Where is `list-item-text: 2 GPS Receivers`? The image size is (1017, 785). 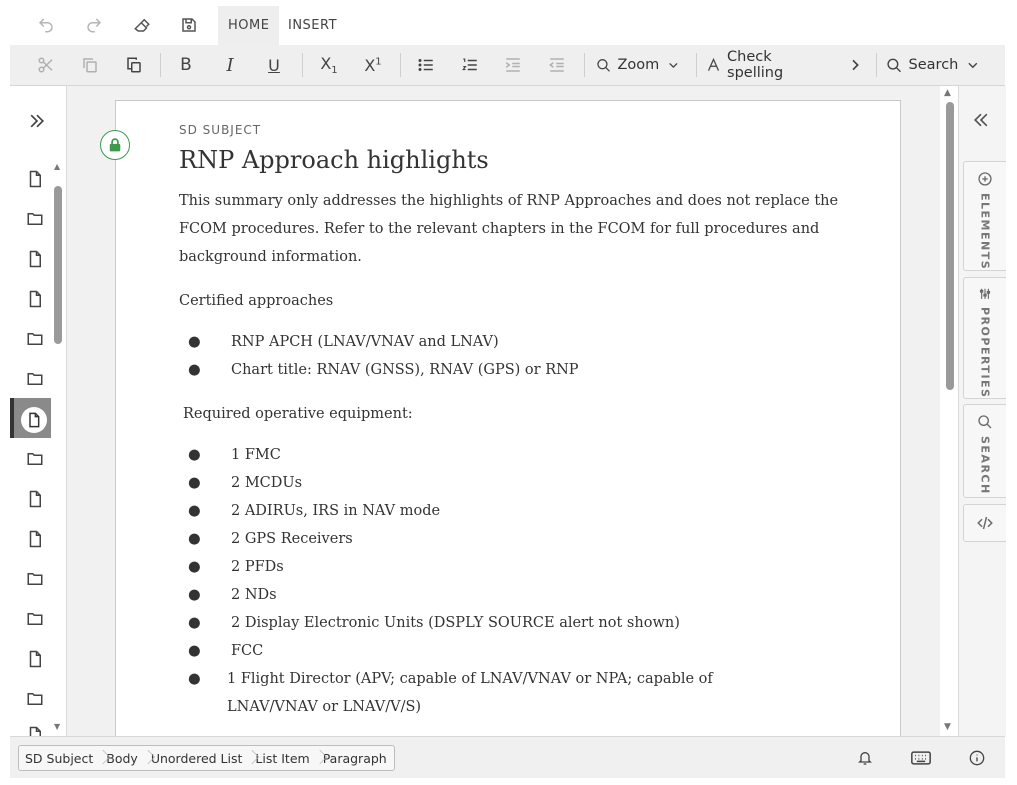
list-item-text: 2 GPS Receivers is located at coordinates (292, 539).